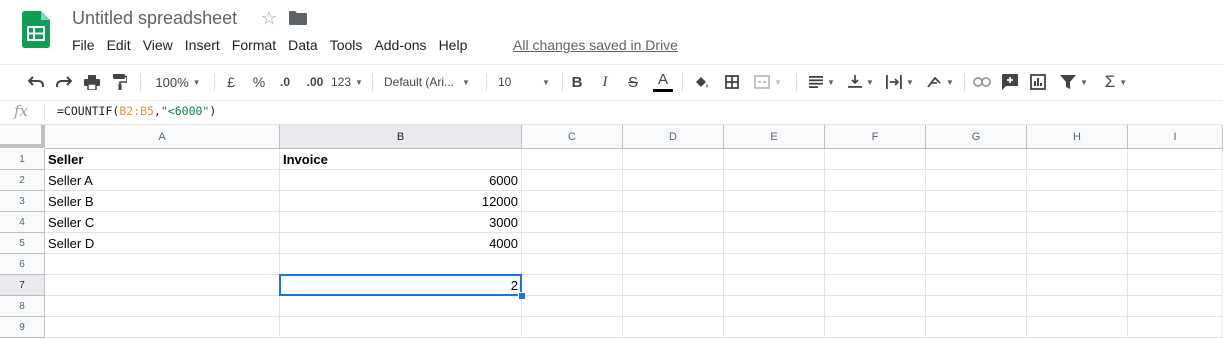 The width and height of the screenshot is (1223, 339). I want to click on cell-c8, so click(572, 306).